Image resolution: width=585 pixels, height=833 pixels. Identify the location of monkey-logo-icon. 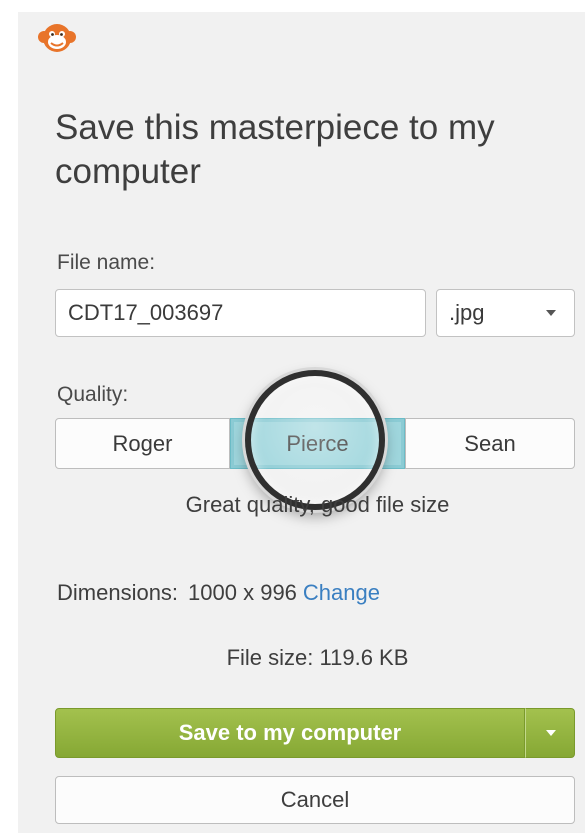
(57, 38).